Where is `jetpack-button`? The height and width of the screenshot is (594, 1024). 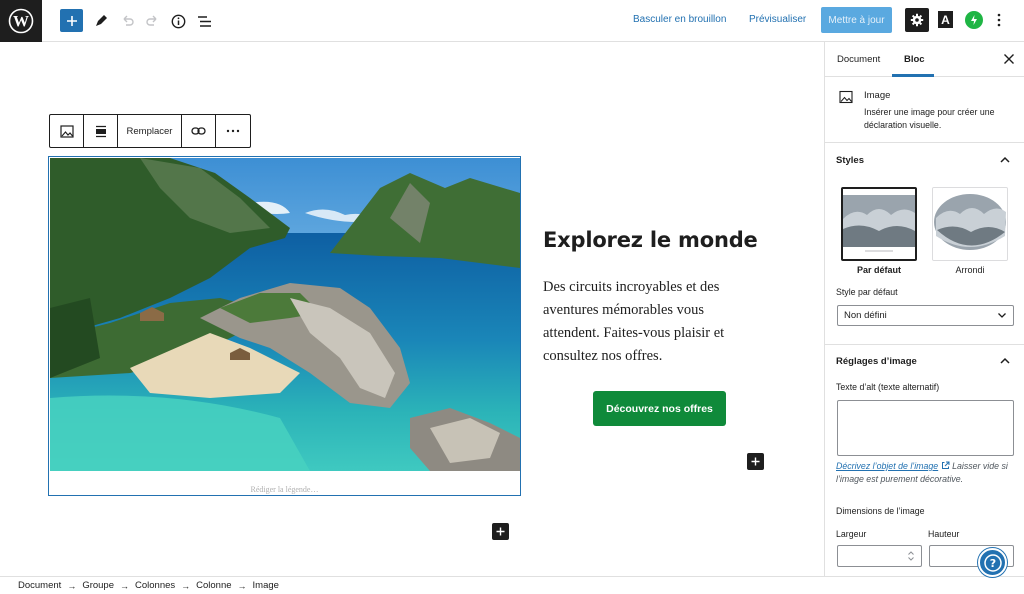
jetpack-button is located at coordinates (974, 20).